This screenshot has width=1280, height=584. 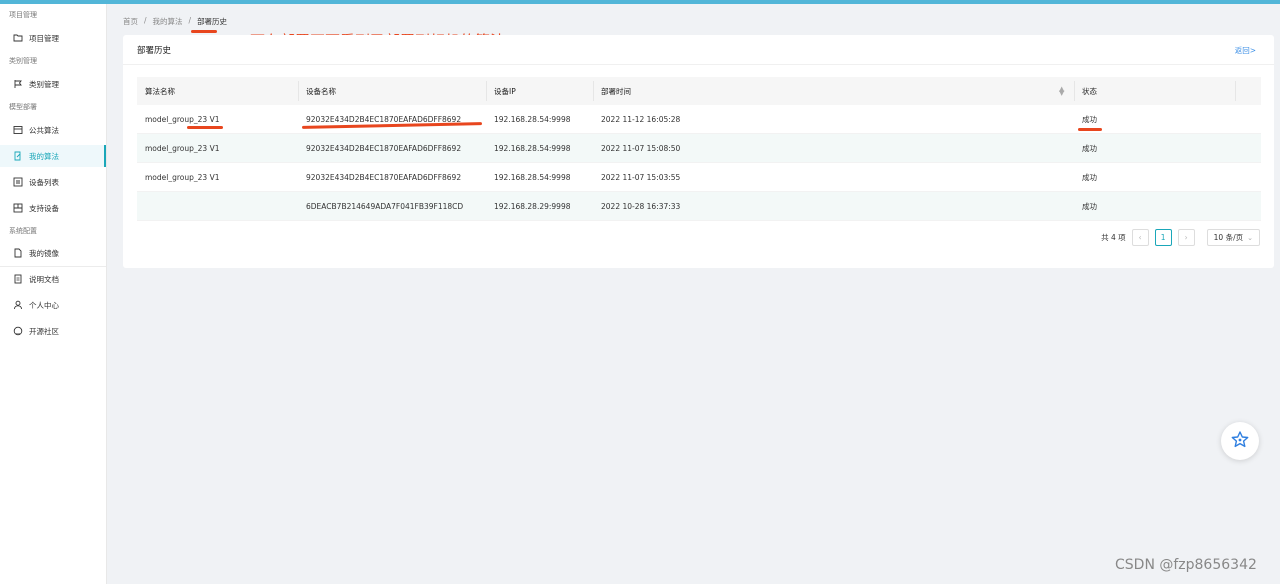 I want to click on card-divider, so click(x=698, y=64).